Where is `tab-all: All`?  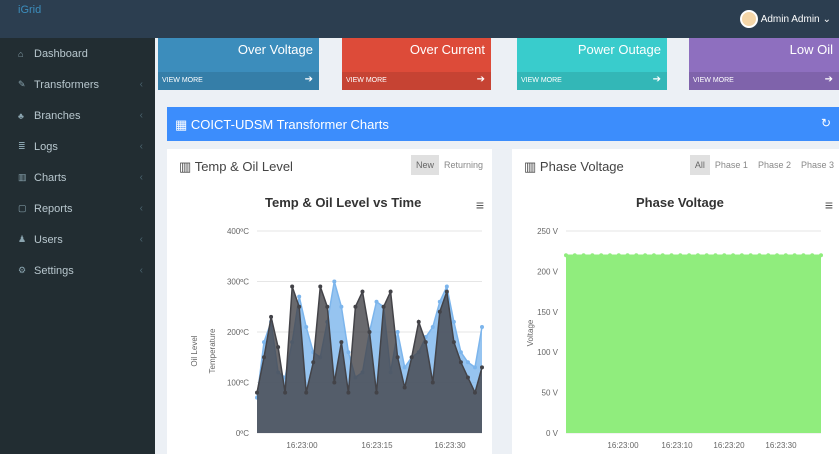
tab-all: All is located at coordinates (699, 165).